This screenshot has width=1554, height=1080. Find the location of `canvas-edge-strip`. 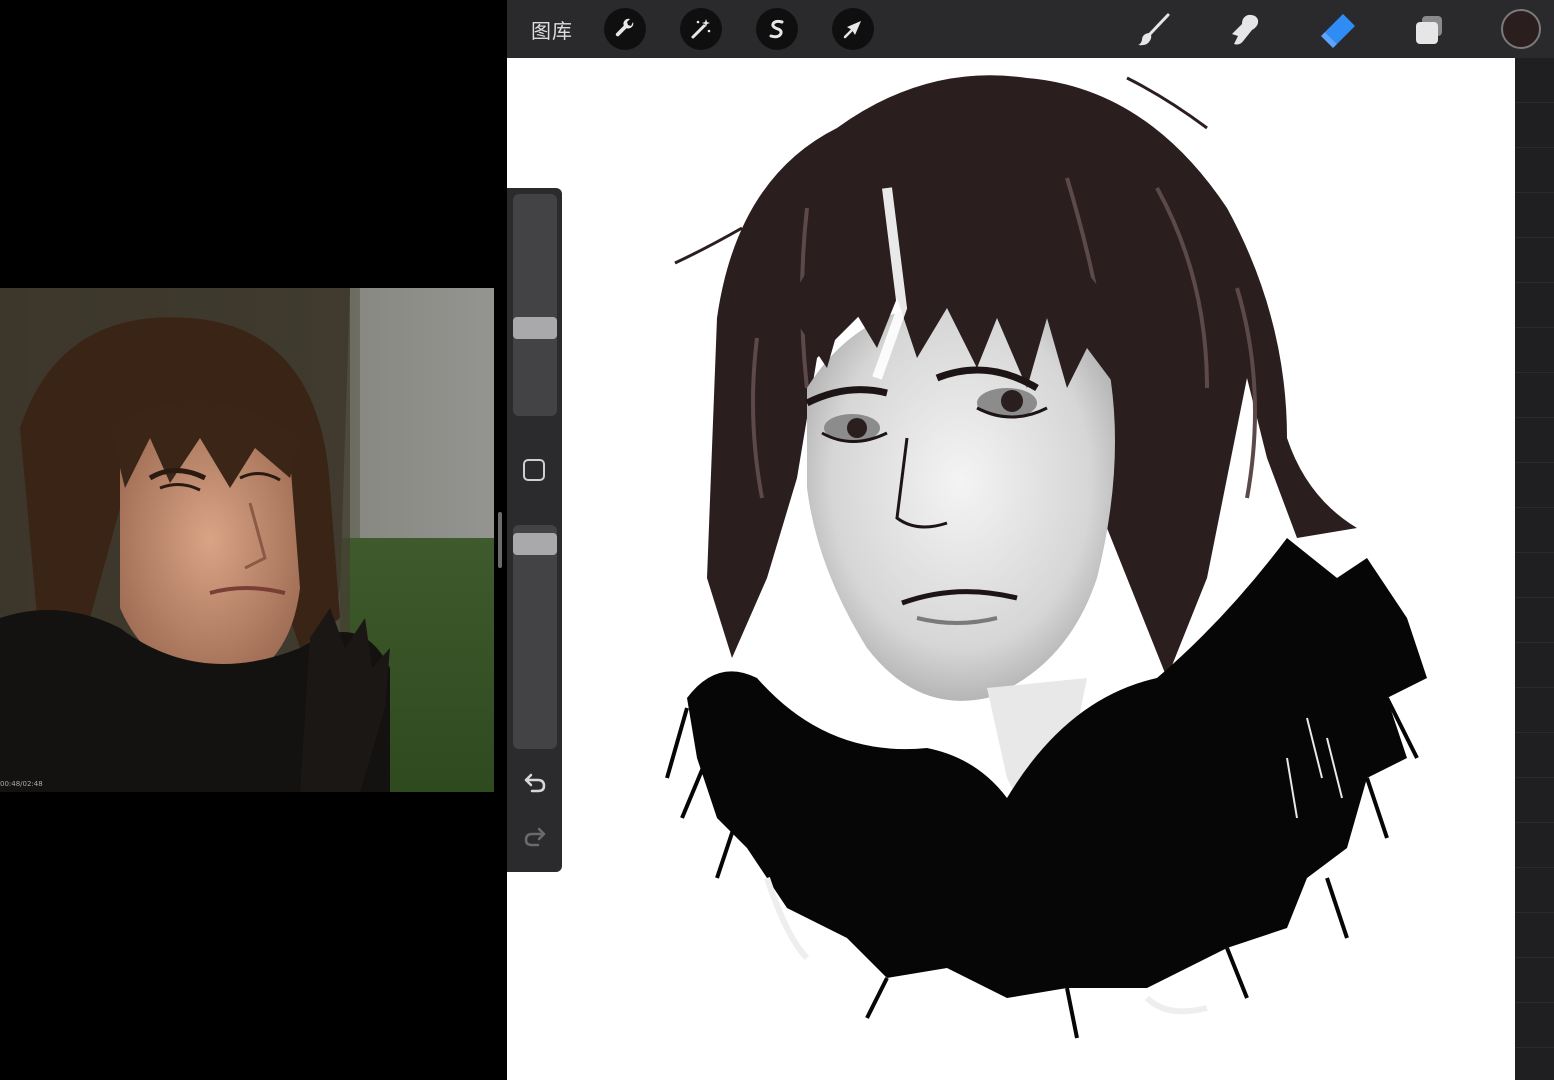

canvas-edge-strip is located at coordinates (1534, 569).